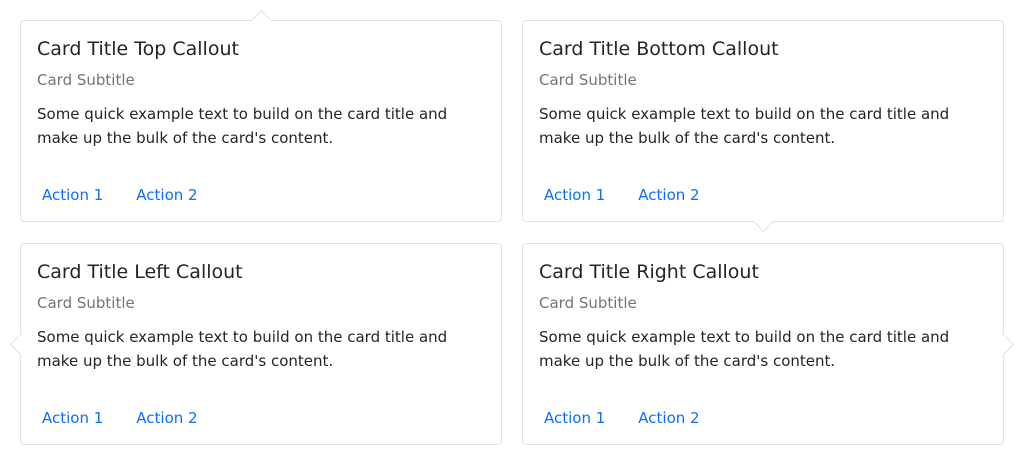 This screenshot has height=466, width=1024. Describe the element at coordinates (140, 272) in the screenshot. I see `card-title: Card Title Left Callout` at that location.